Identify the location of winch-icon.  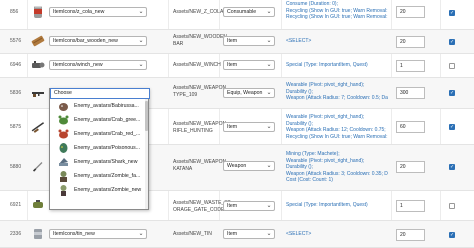
(38, 64).